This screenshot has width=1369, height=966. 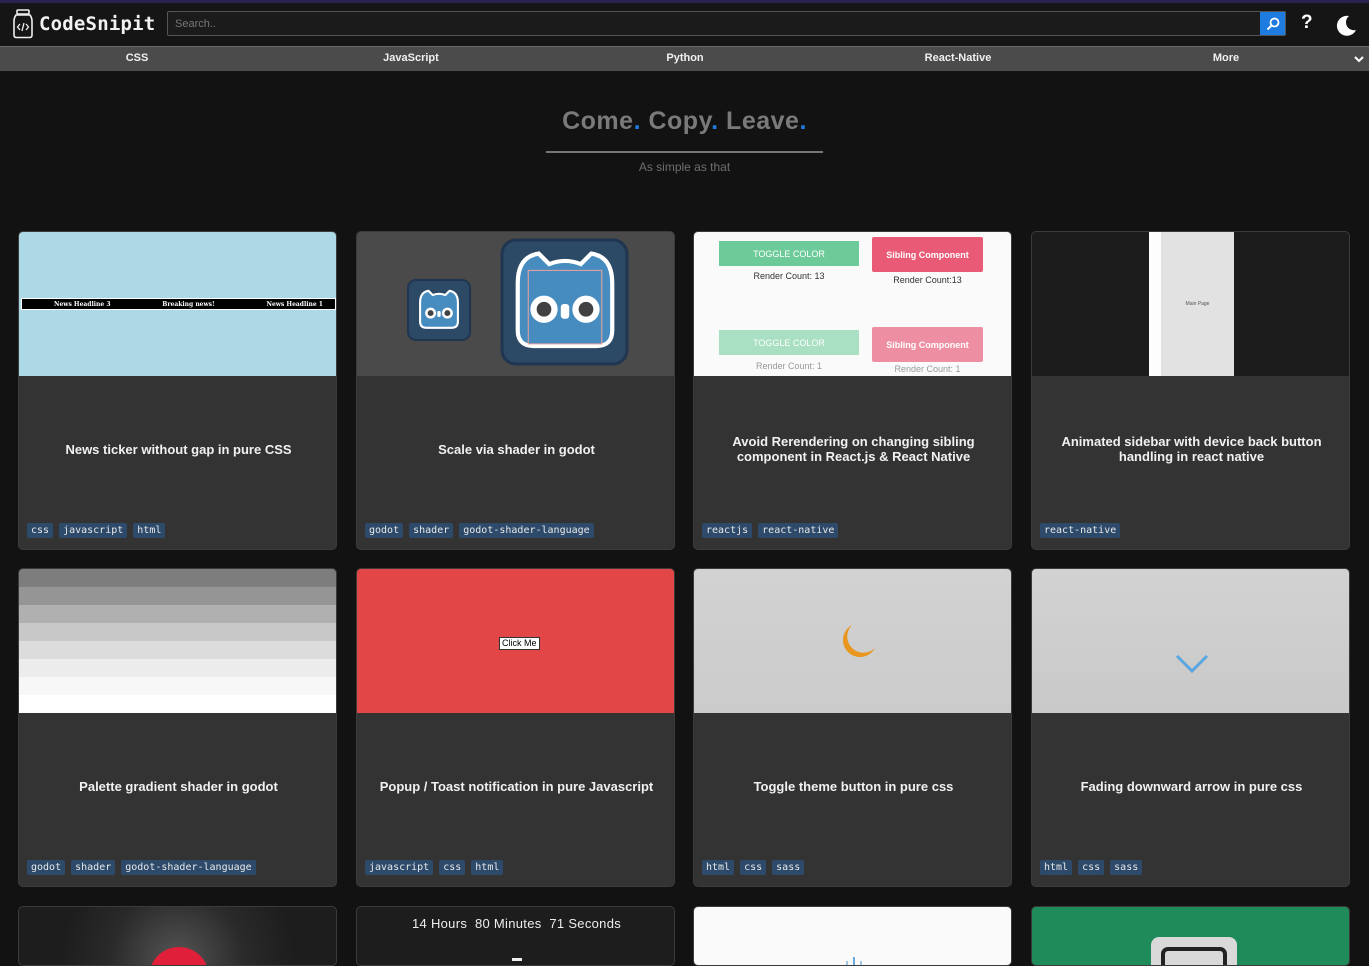 I want to click on help-button: ?, so click(x=1307, y=23).